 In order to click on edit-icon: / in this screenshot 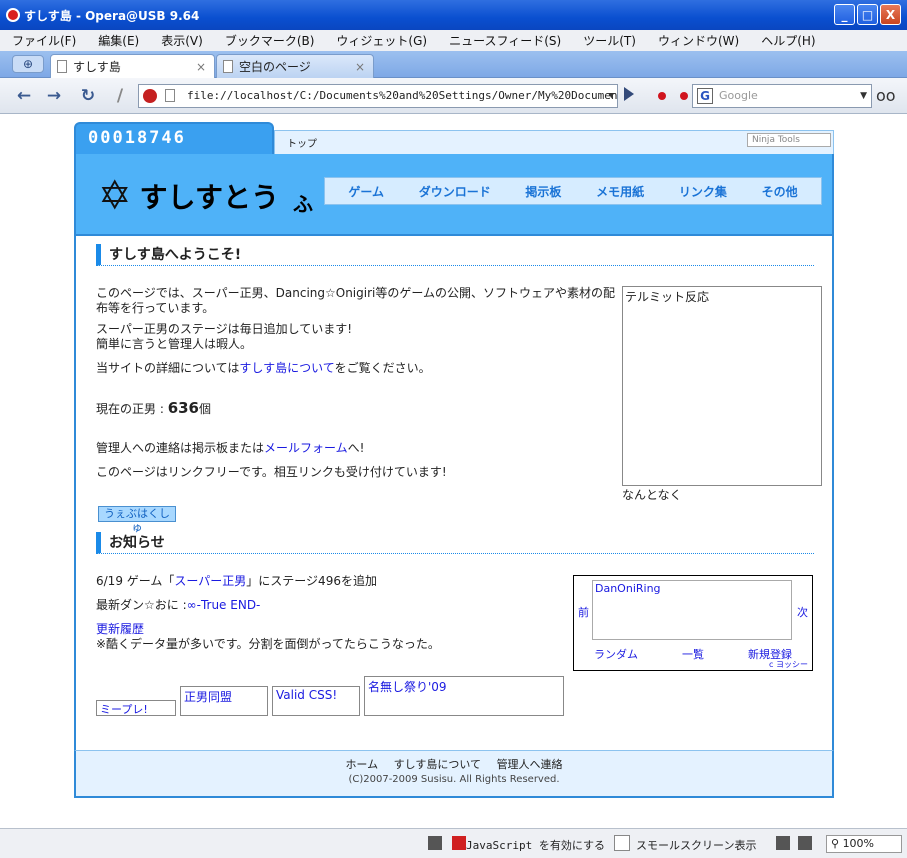, I will do `click(120, 96)`.